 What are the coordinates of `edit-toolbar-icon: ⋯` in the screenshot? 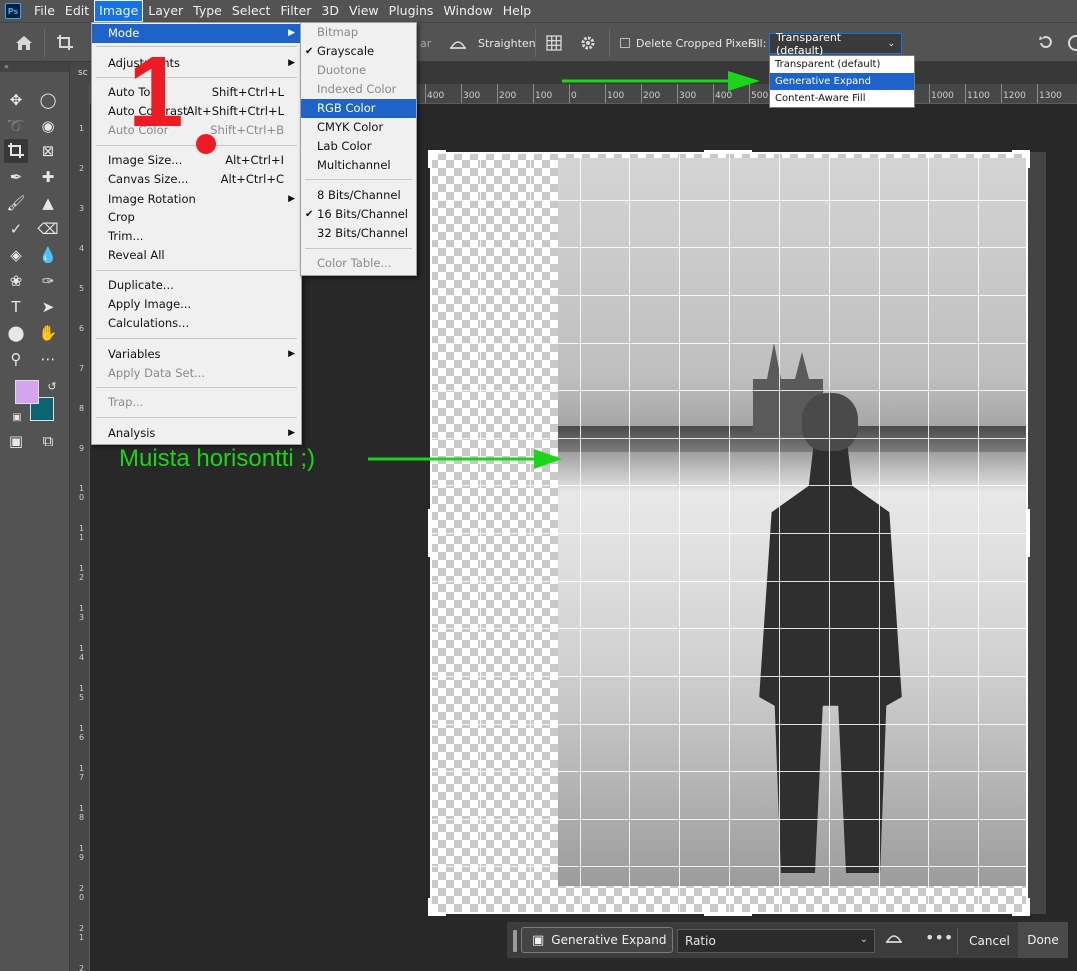 It's located at (48, 359).